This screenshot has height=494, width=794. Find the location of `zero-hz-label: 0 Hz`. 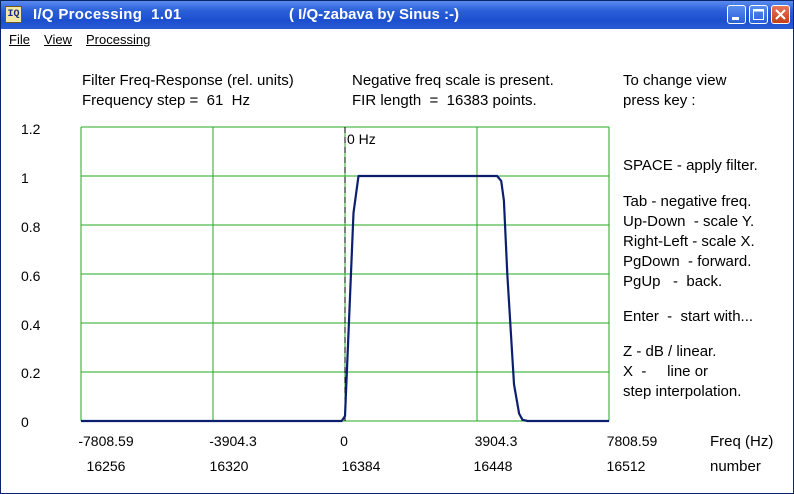

zero-hz-label: 0 Hz is located at coordinates (361, 139).